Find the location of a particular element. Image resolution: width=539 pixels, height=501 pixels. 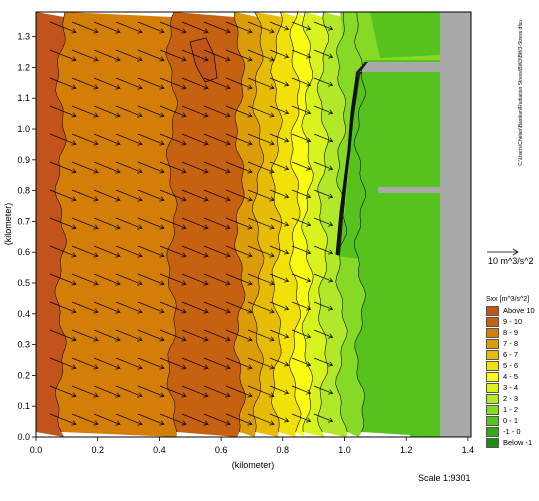

y-tick-label: 0.5 is located at coordinates (23, 283).